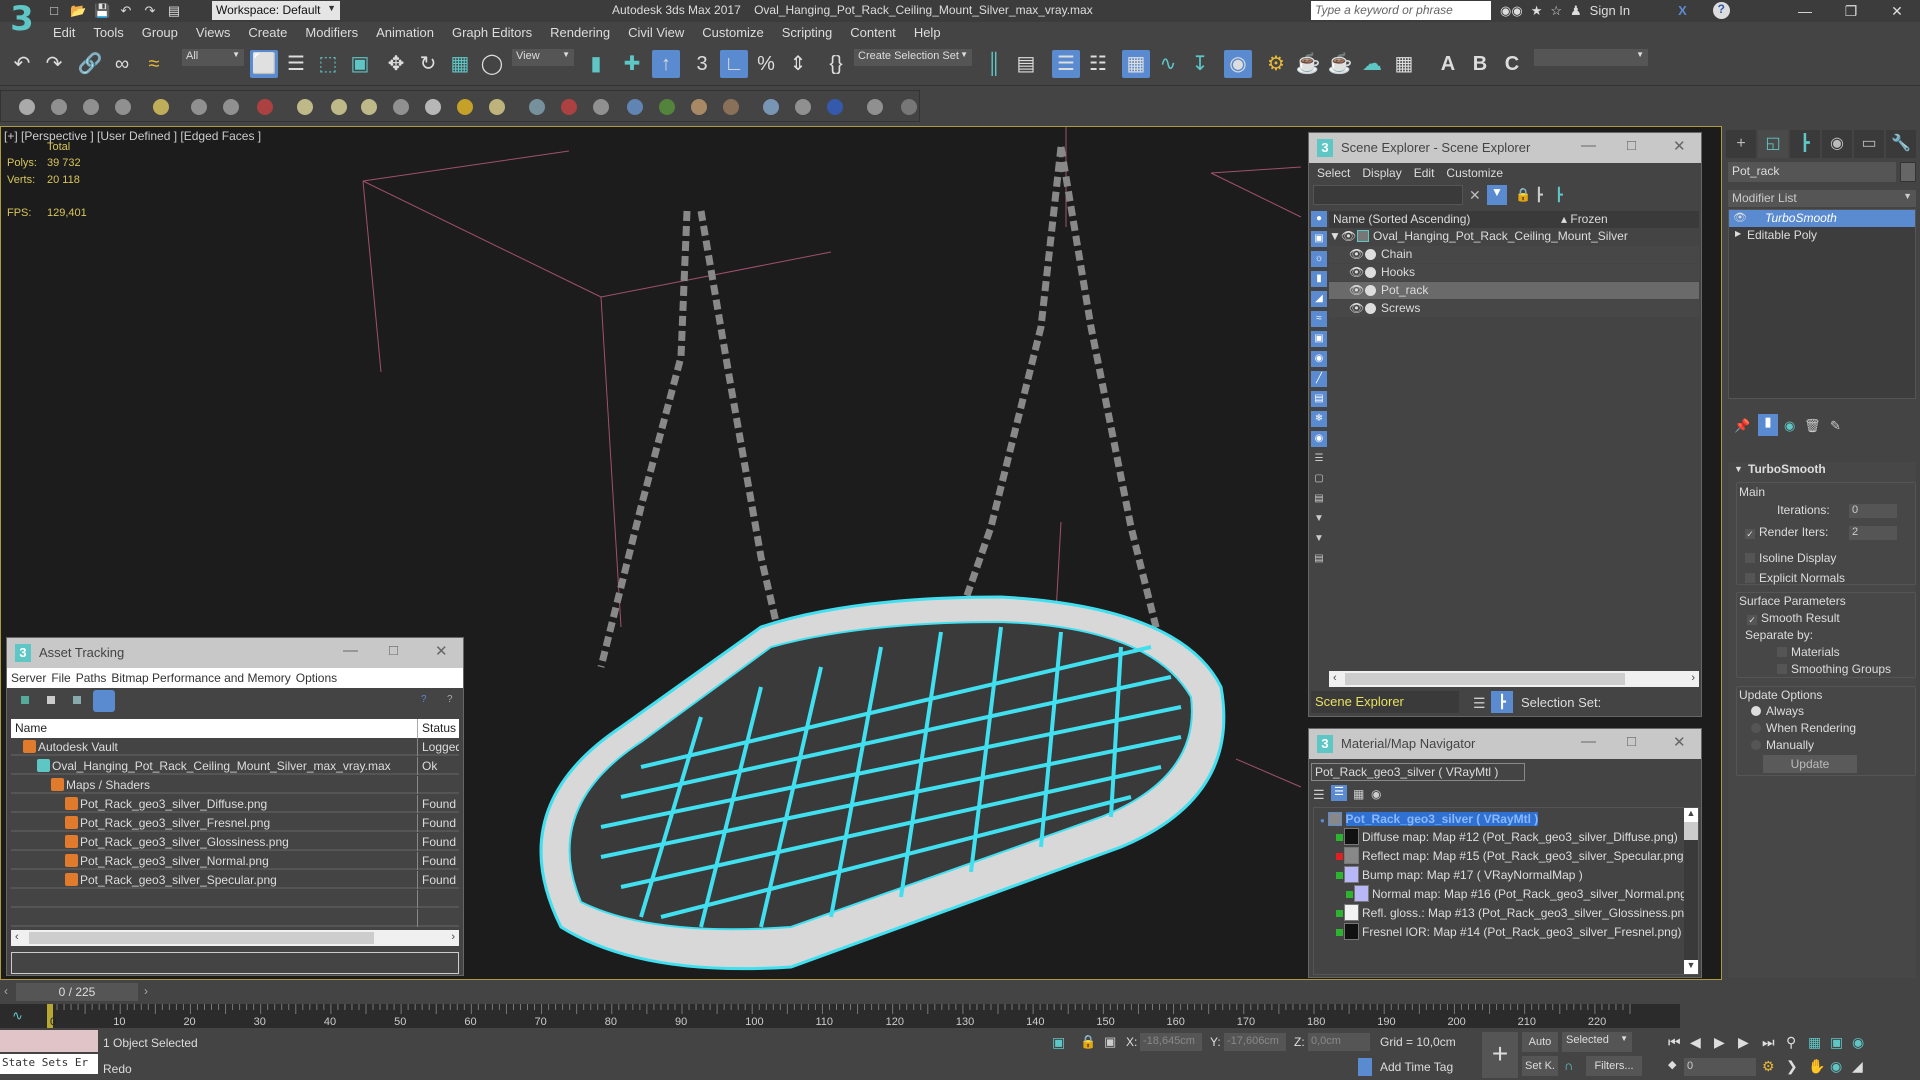  I want to click on stack-item-editable-poly: ▶ Editable Poly, so click(1822, 235).